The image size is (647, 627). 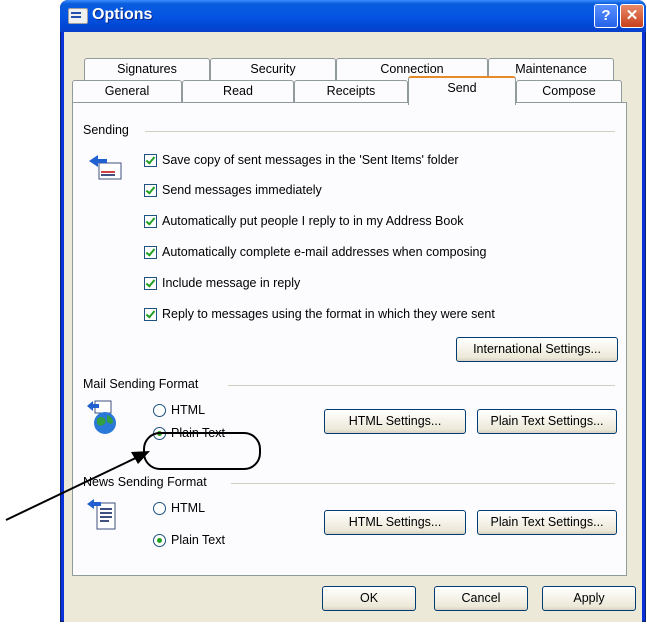 What do you see at coordinates (77, 486) in the screenshot?
I see `callout-arrow-icon` at bounding box center [77, 486].